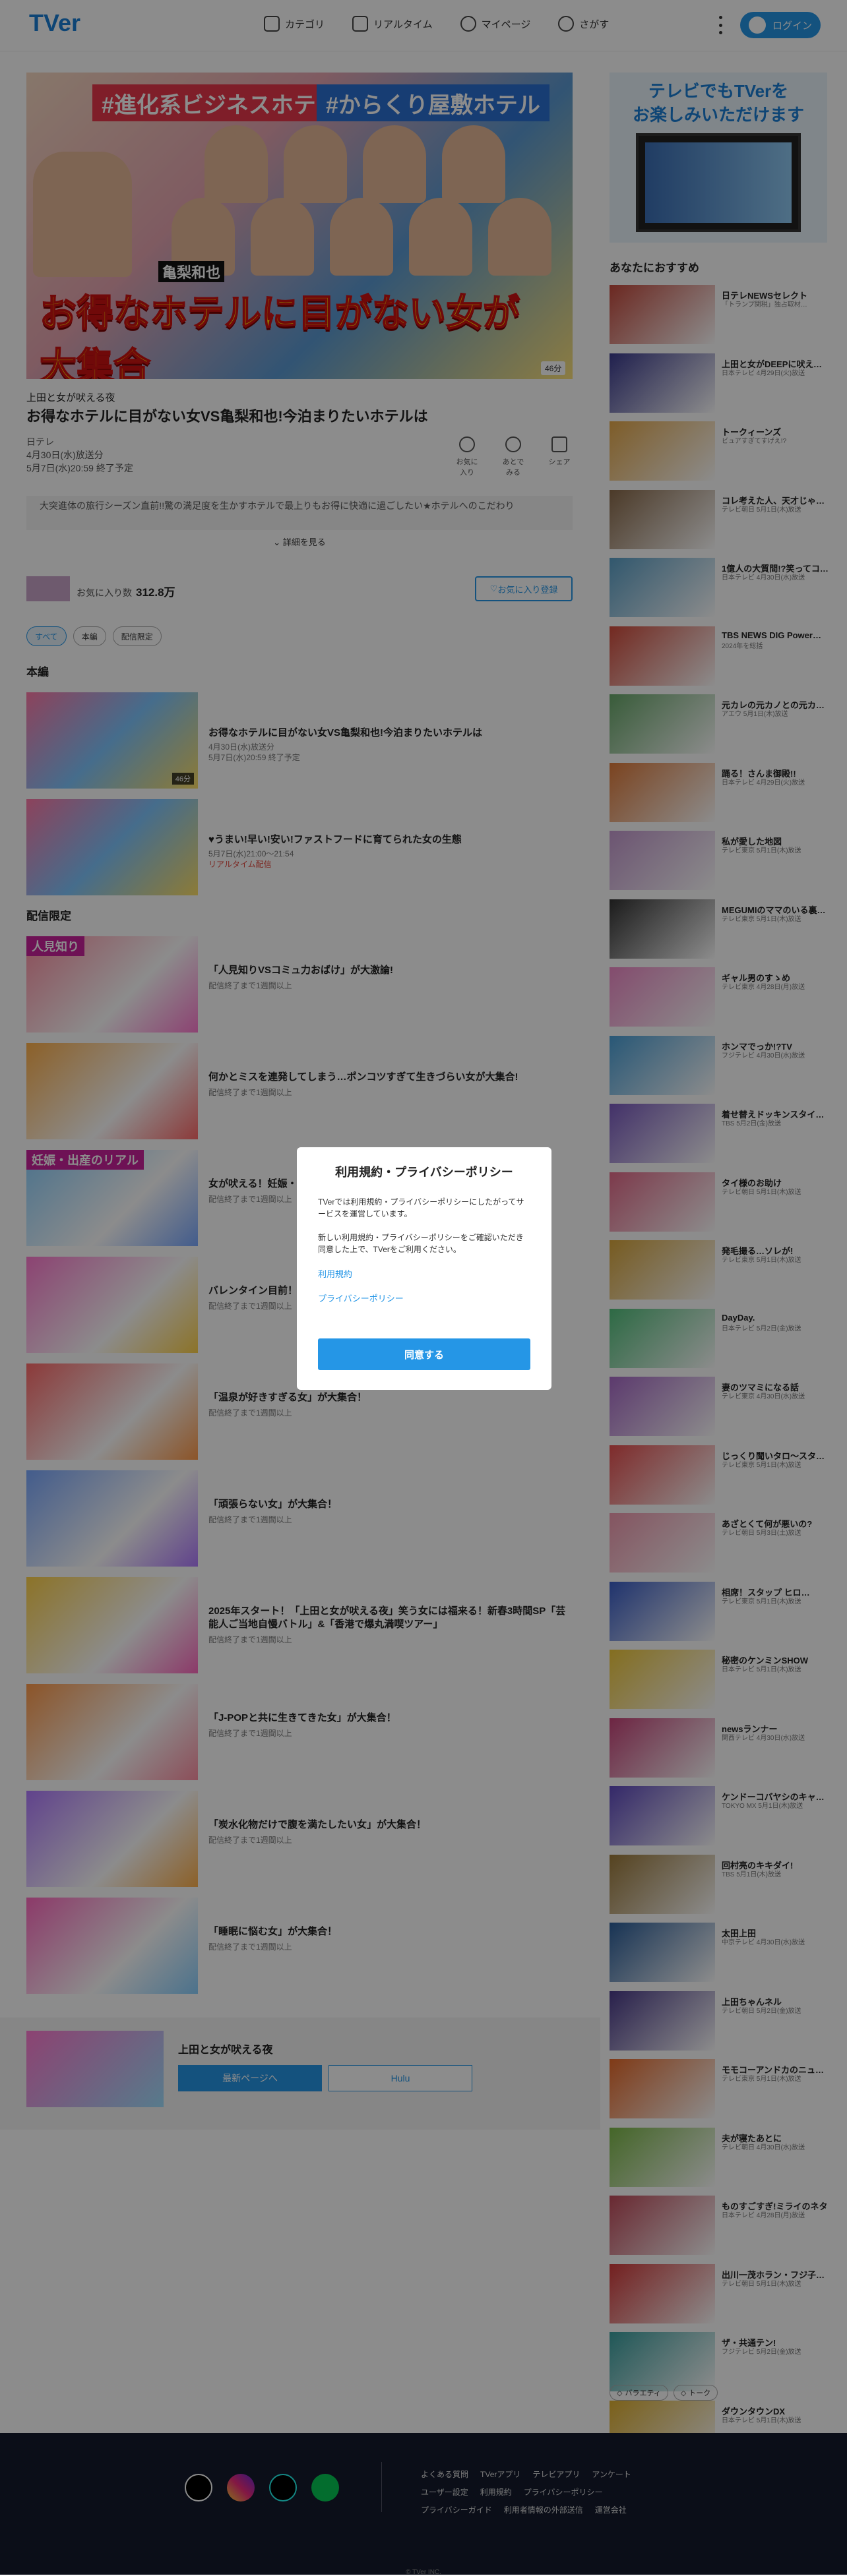 This screenshot has width=847, height=2576. Describe the element at coordinates (424, 1298) in the screenshot. I see `privacy-link: プライバシーポリシー` at that location.